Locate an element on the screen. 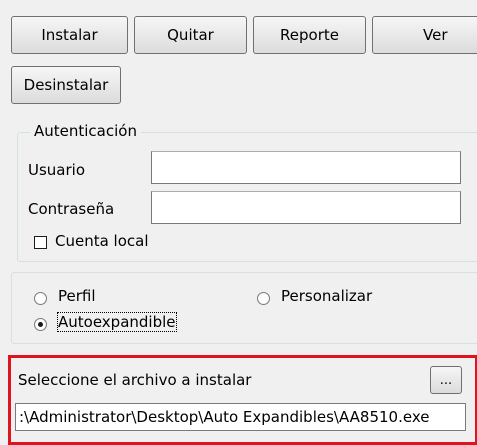  auth-legend: Autenticación is located at coordinates (85, 131).